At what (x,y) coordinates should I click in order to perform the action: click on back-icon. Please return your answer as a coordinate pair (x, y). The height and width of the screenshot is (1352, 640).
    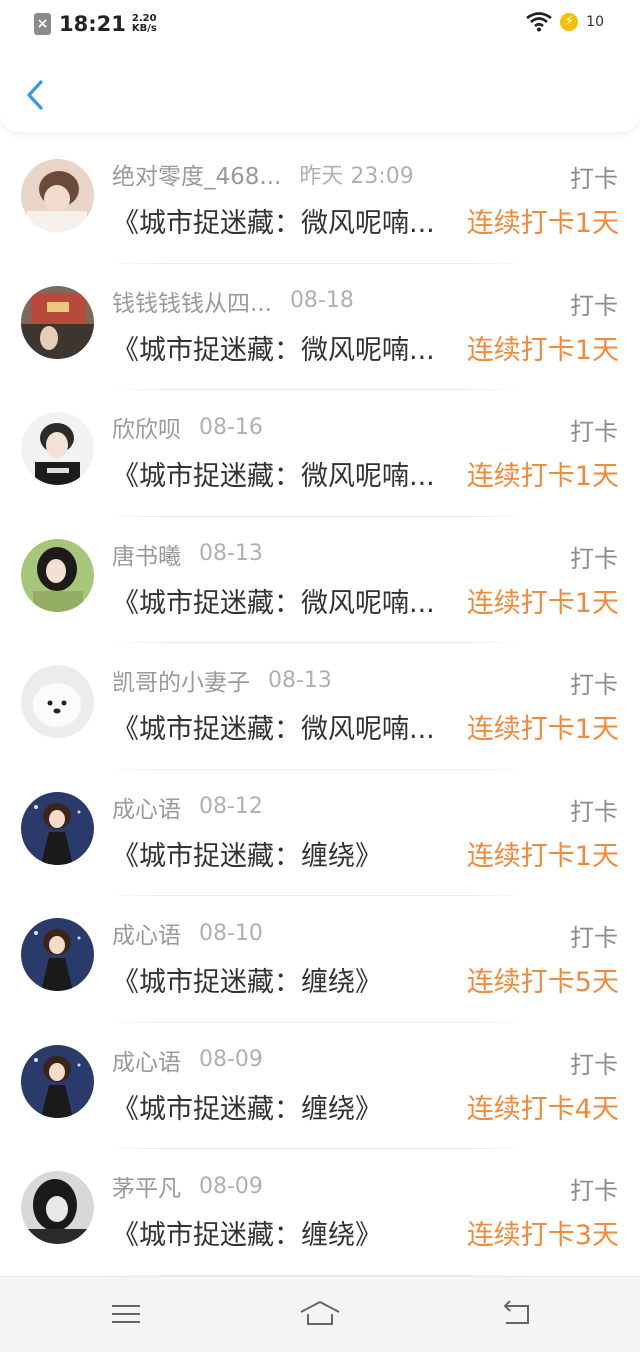
    Looking at the image, I should click on (516, 1314).